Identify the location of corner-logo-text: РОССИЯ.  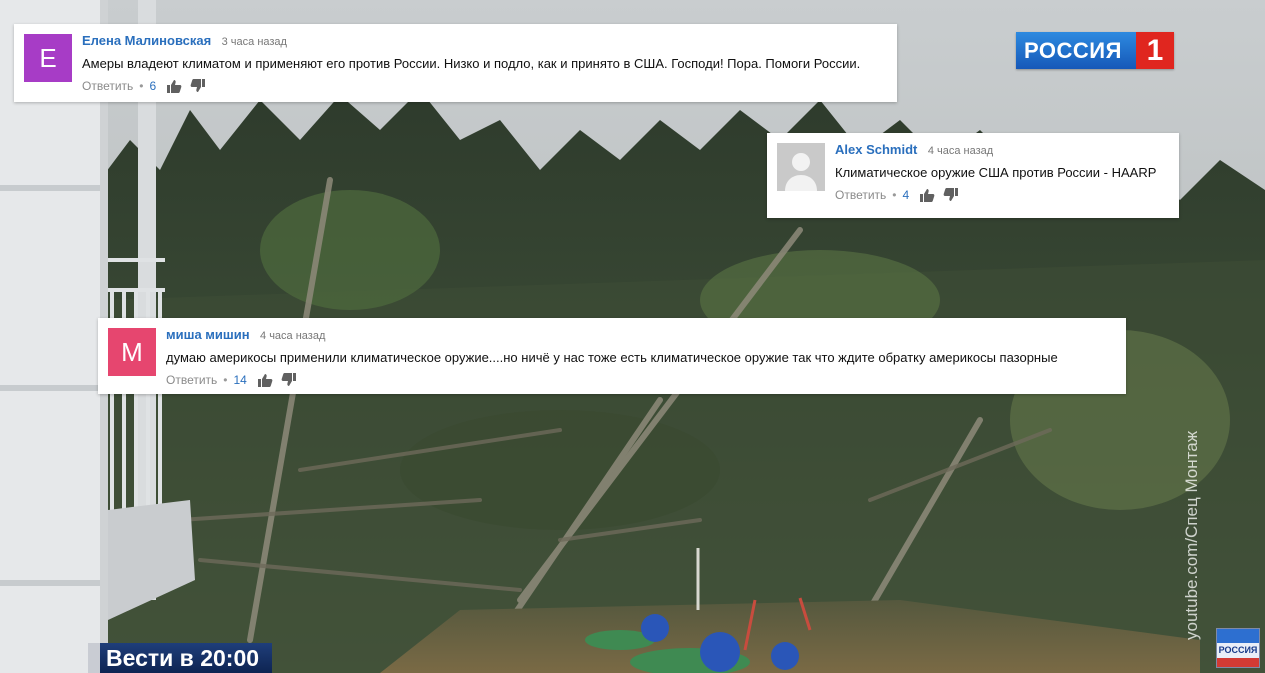
(1238, 650).